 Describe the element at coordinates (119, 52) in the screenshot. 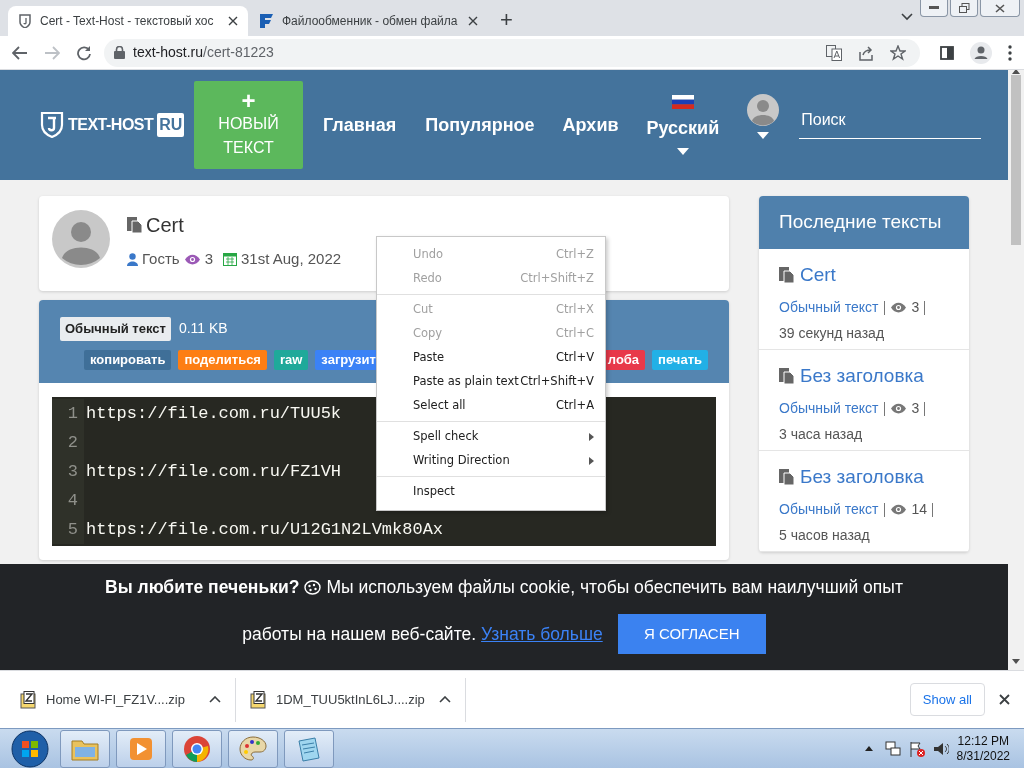

I see `lock-icon` at that location.